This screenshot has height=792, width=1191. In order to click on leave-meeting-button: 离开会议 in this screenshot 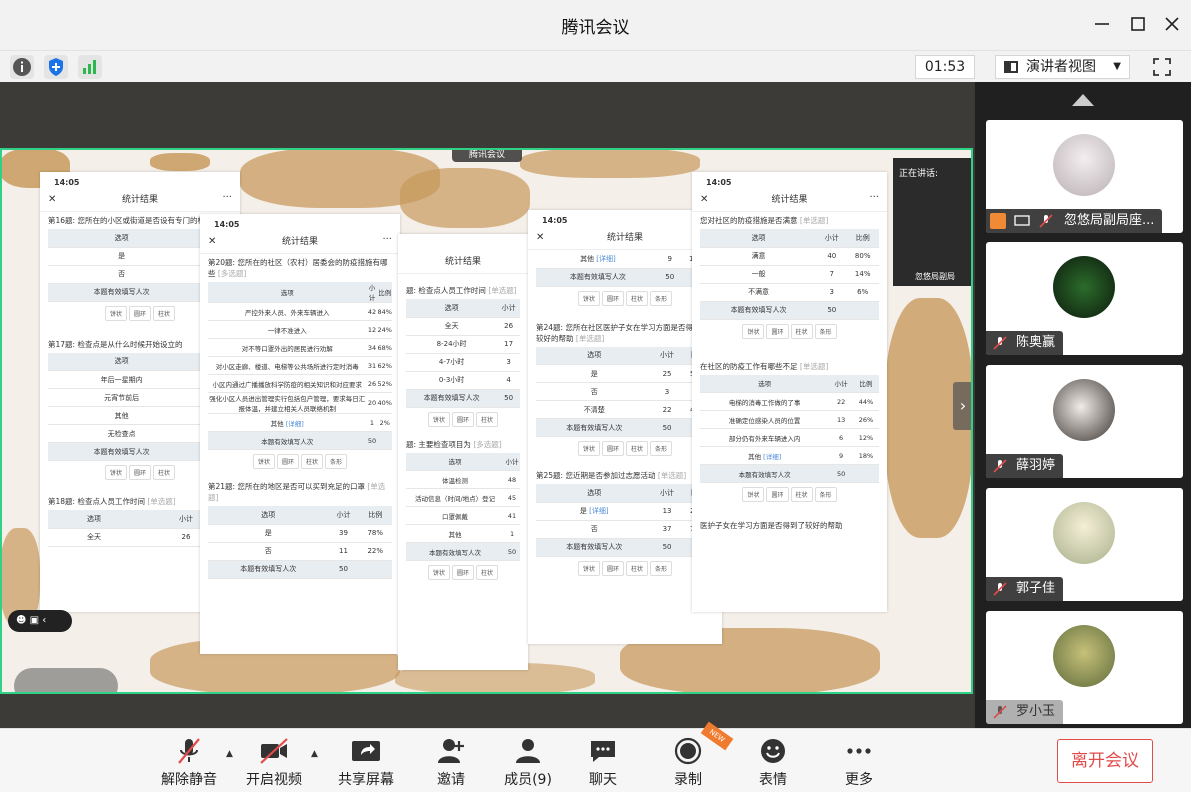, I will do `click(1105, 761)`.